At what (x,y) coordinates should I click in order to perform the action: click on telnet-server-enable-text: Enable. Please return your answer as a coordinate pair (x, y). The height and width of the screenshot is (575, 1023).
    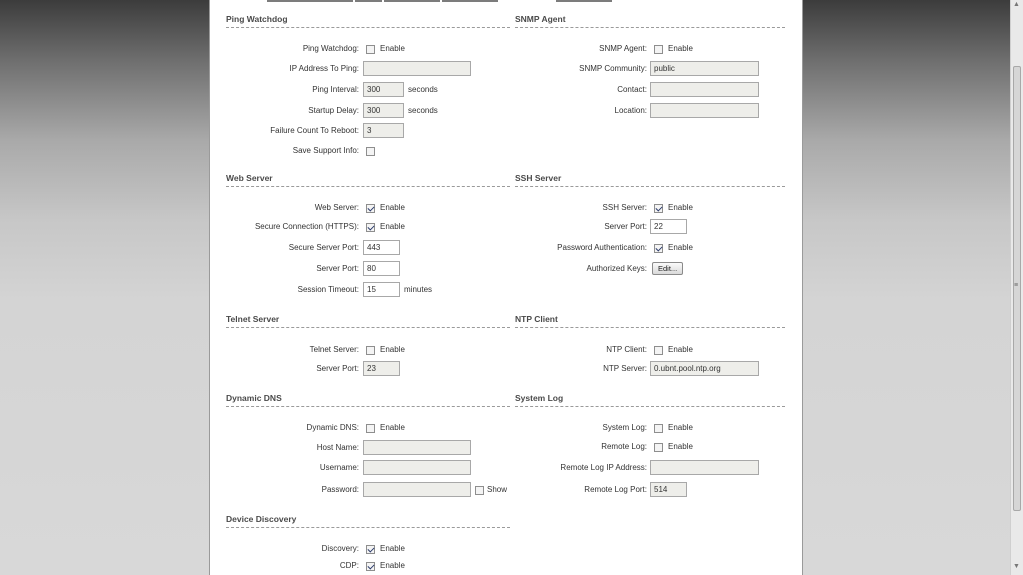
    Looking at the image, I should click on (392, 349).